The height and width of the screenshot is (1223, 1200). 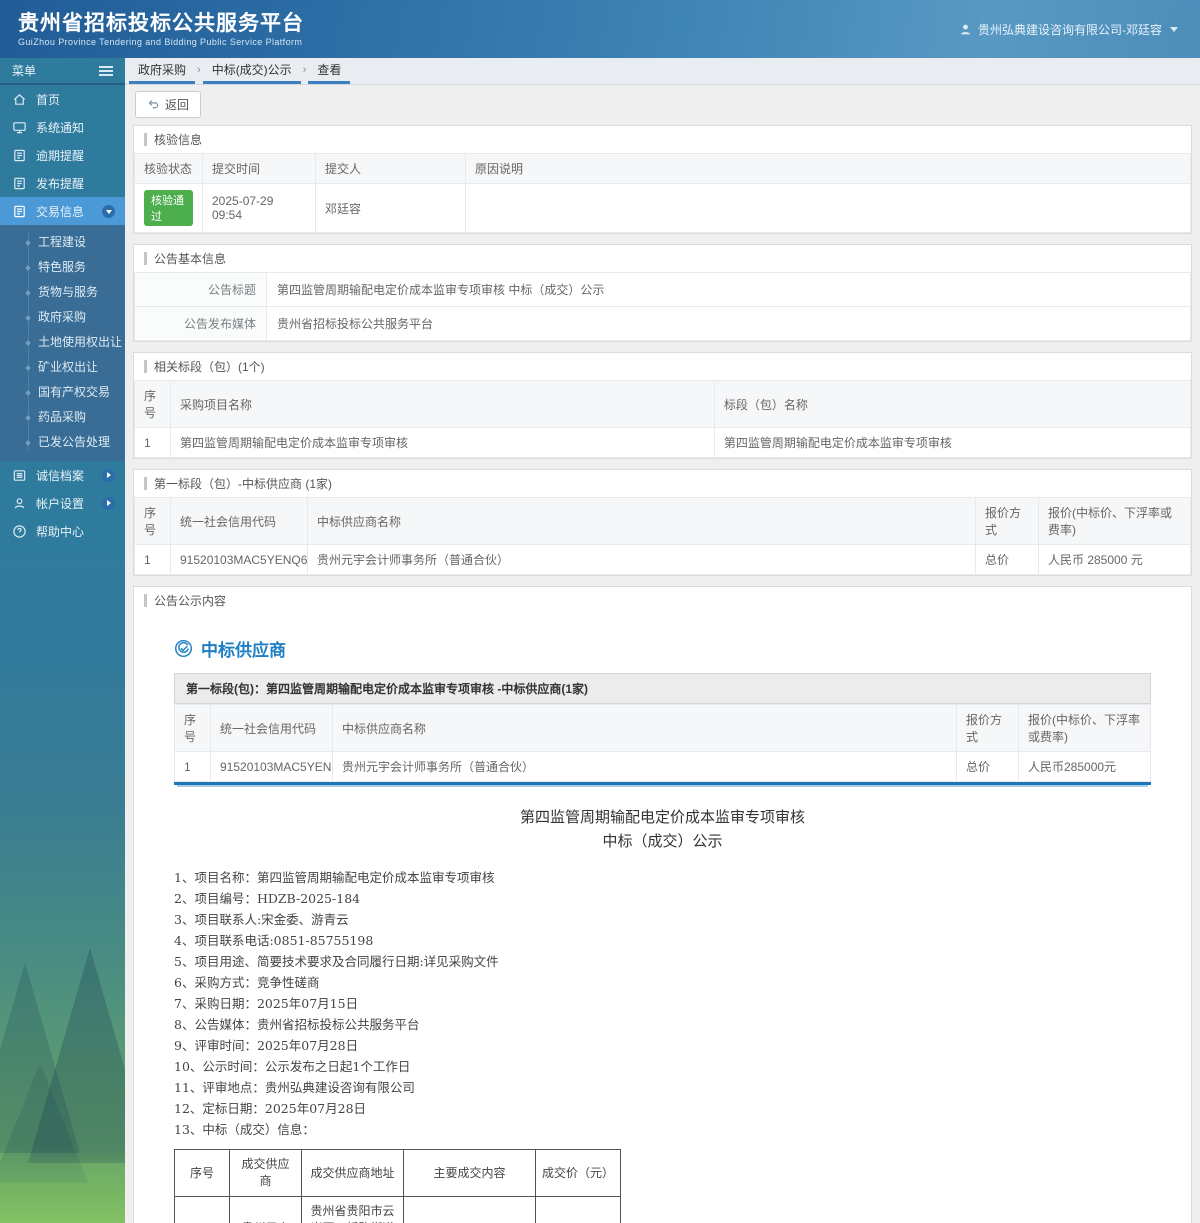 I want to click on submenu-item-land-use: 土地使用权出让, so click(x=62, y=342).